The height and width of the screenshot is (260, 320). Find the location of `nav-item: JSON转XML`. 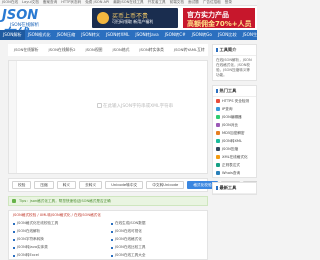

nav-item: JSON转XML is located at coordinates (117, 35).